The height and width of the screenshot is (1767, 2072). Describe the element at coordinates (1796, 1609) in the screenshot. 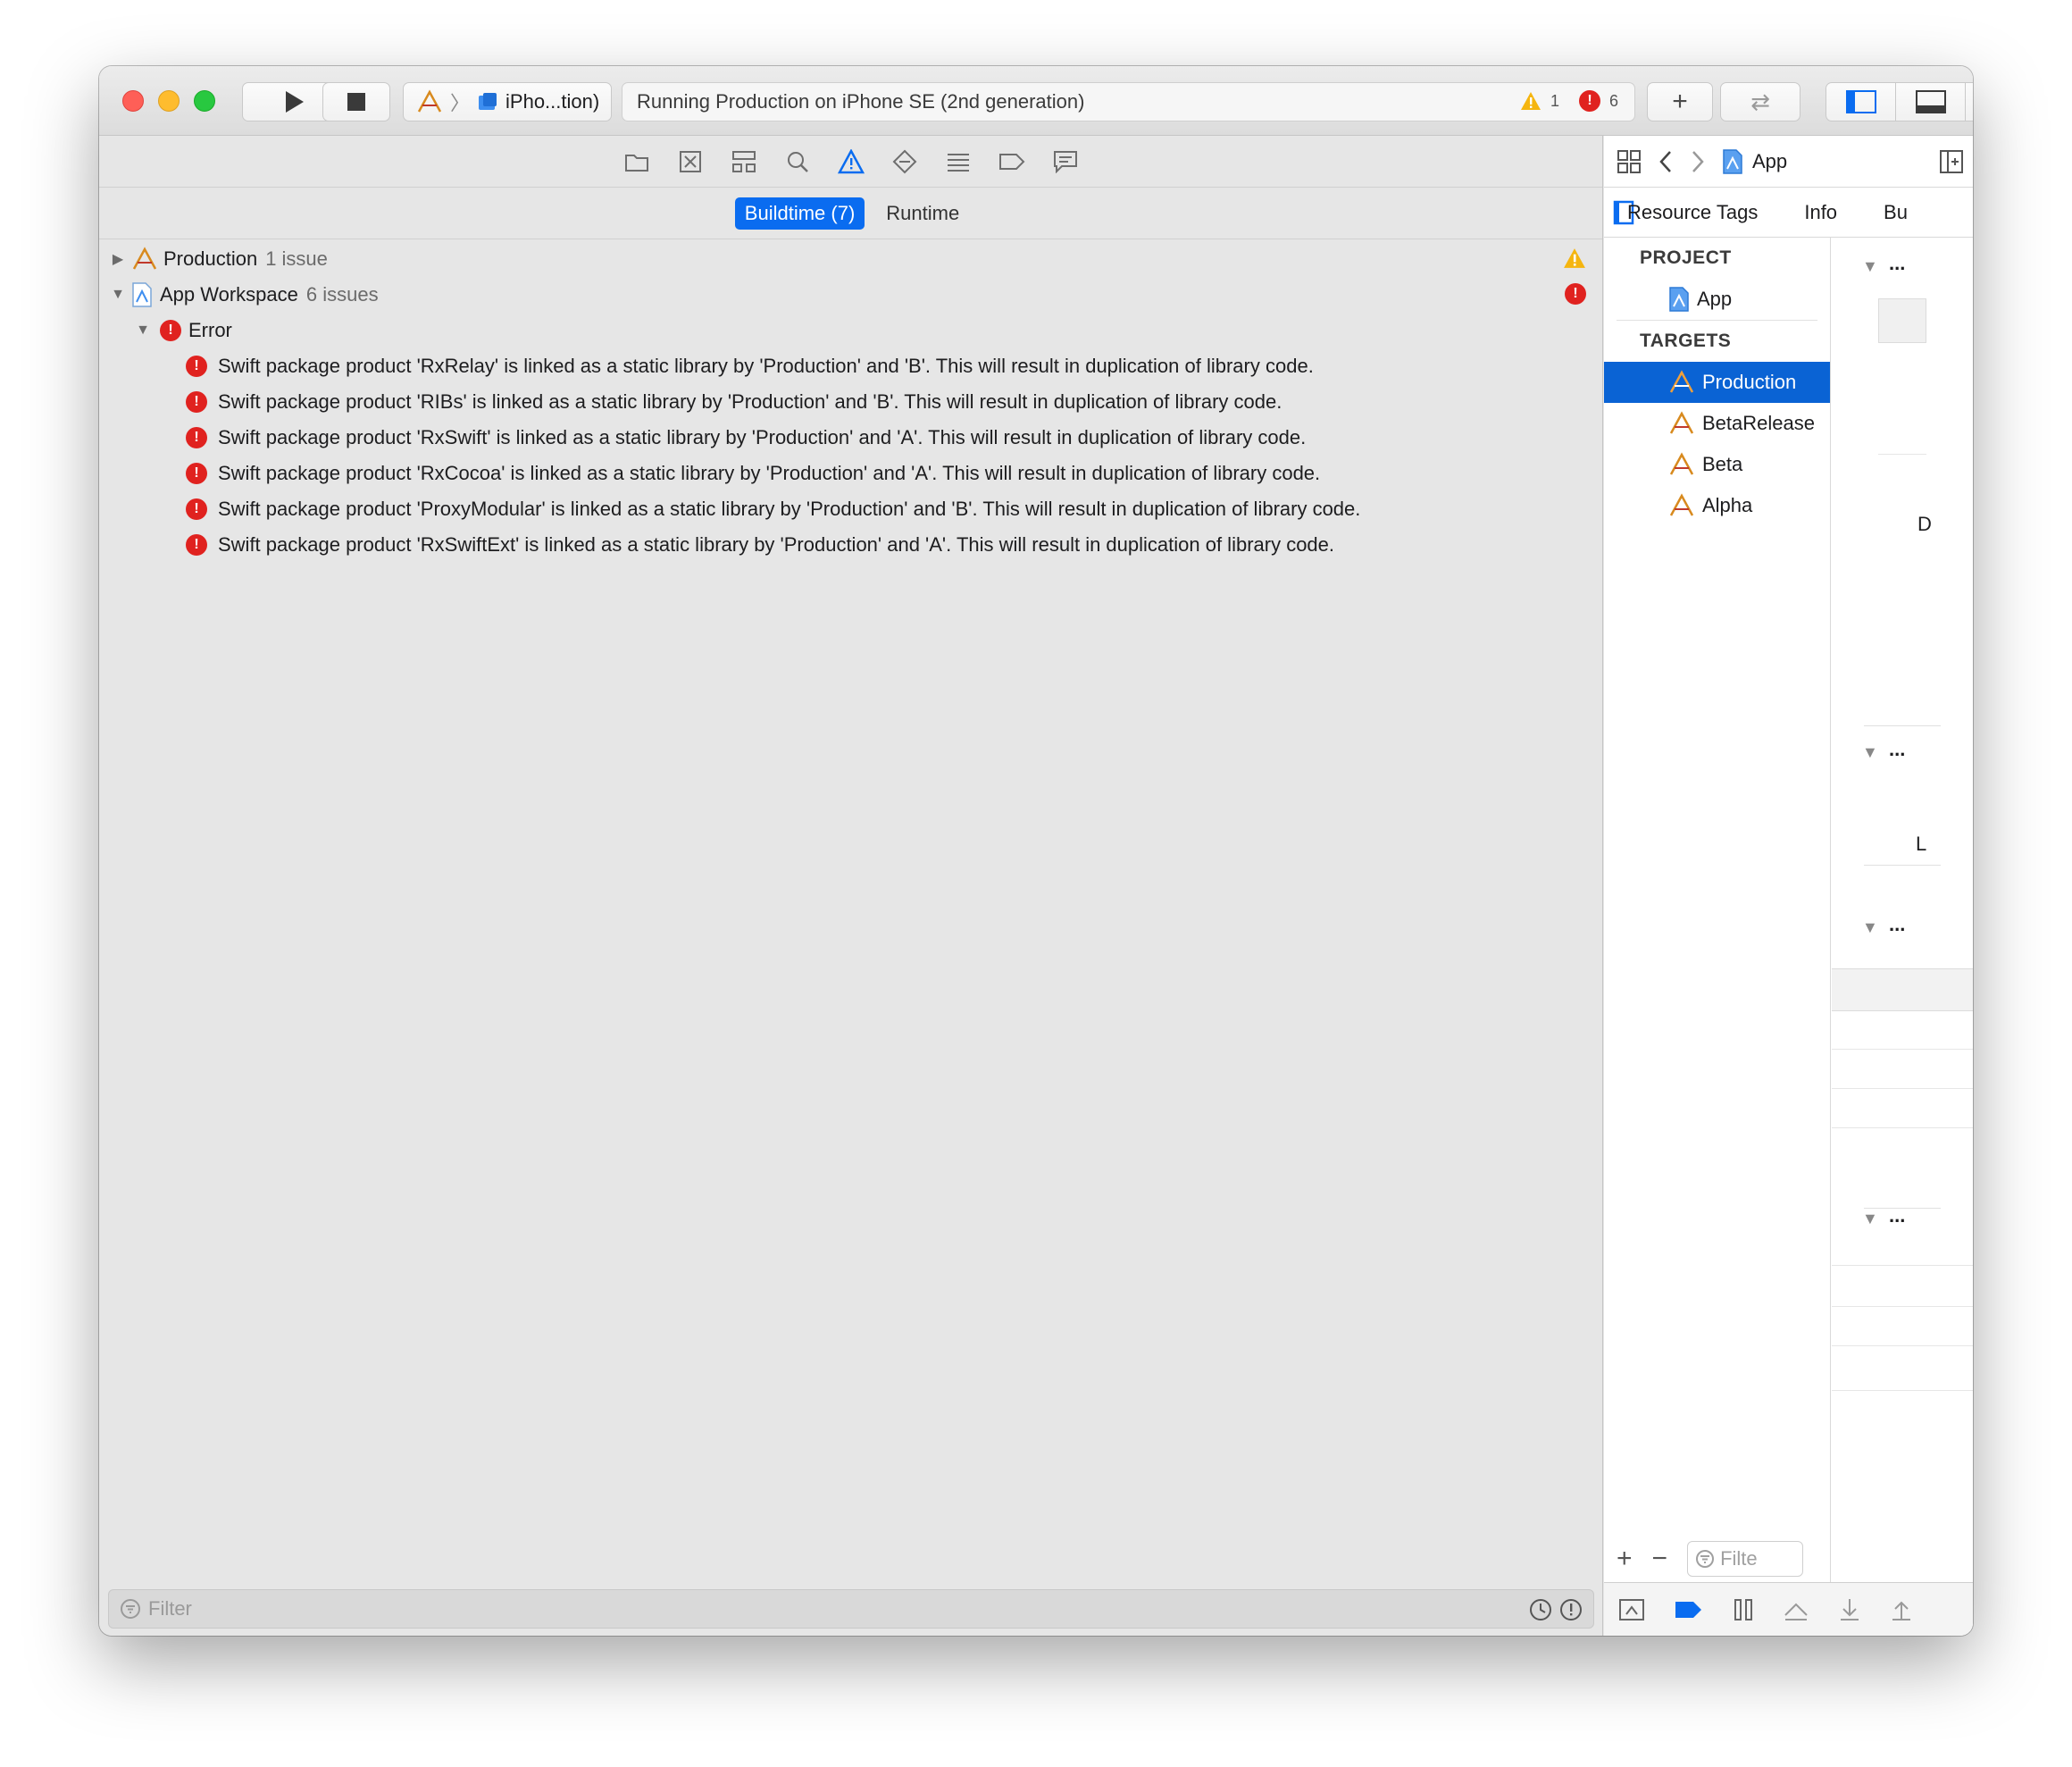

I see `step-over-icon` at that location.